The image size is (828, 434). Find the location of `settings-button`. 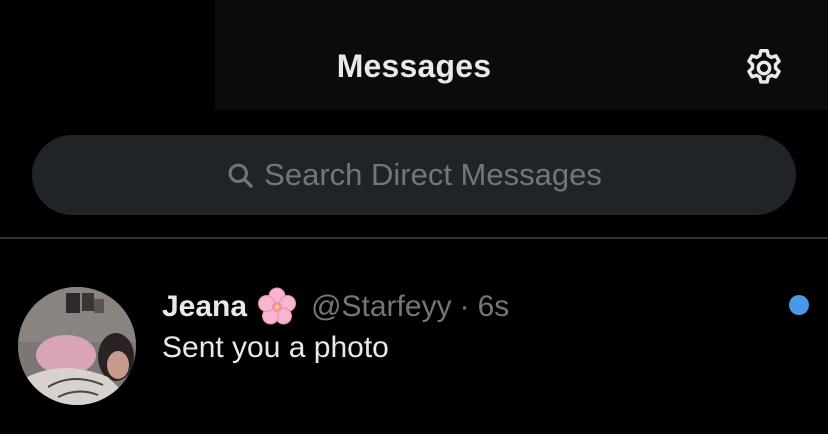

settings-button is located at coordinates (764, 68).